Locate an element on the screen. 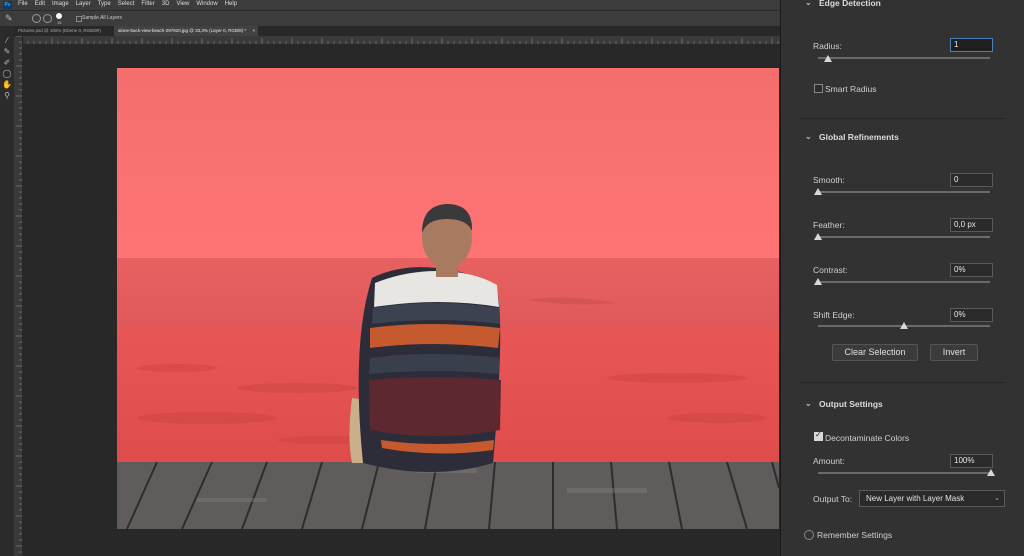 Image resolution: width=1024 pixels, height=556 pixels. contrast-slider-track is located at coordinates (904, 282).